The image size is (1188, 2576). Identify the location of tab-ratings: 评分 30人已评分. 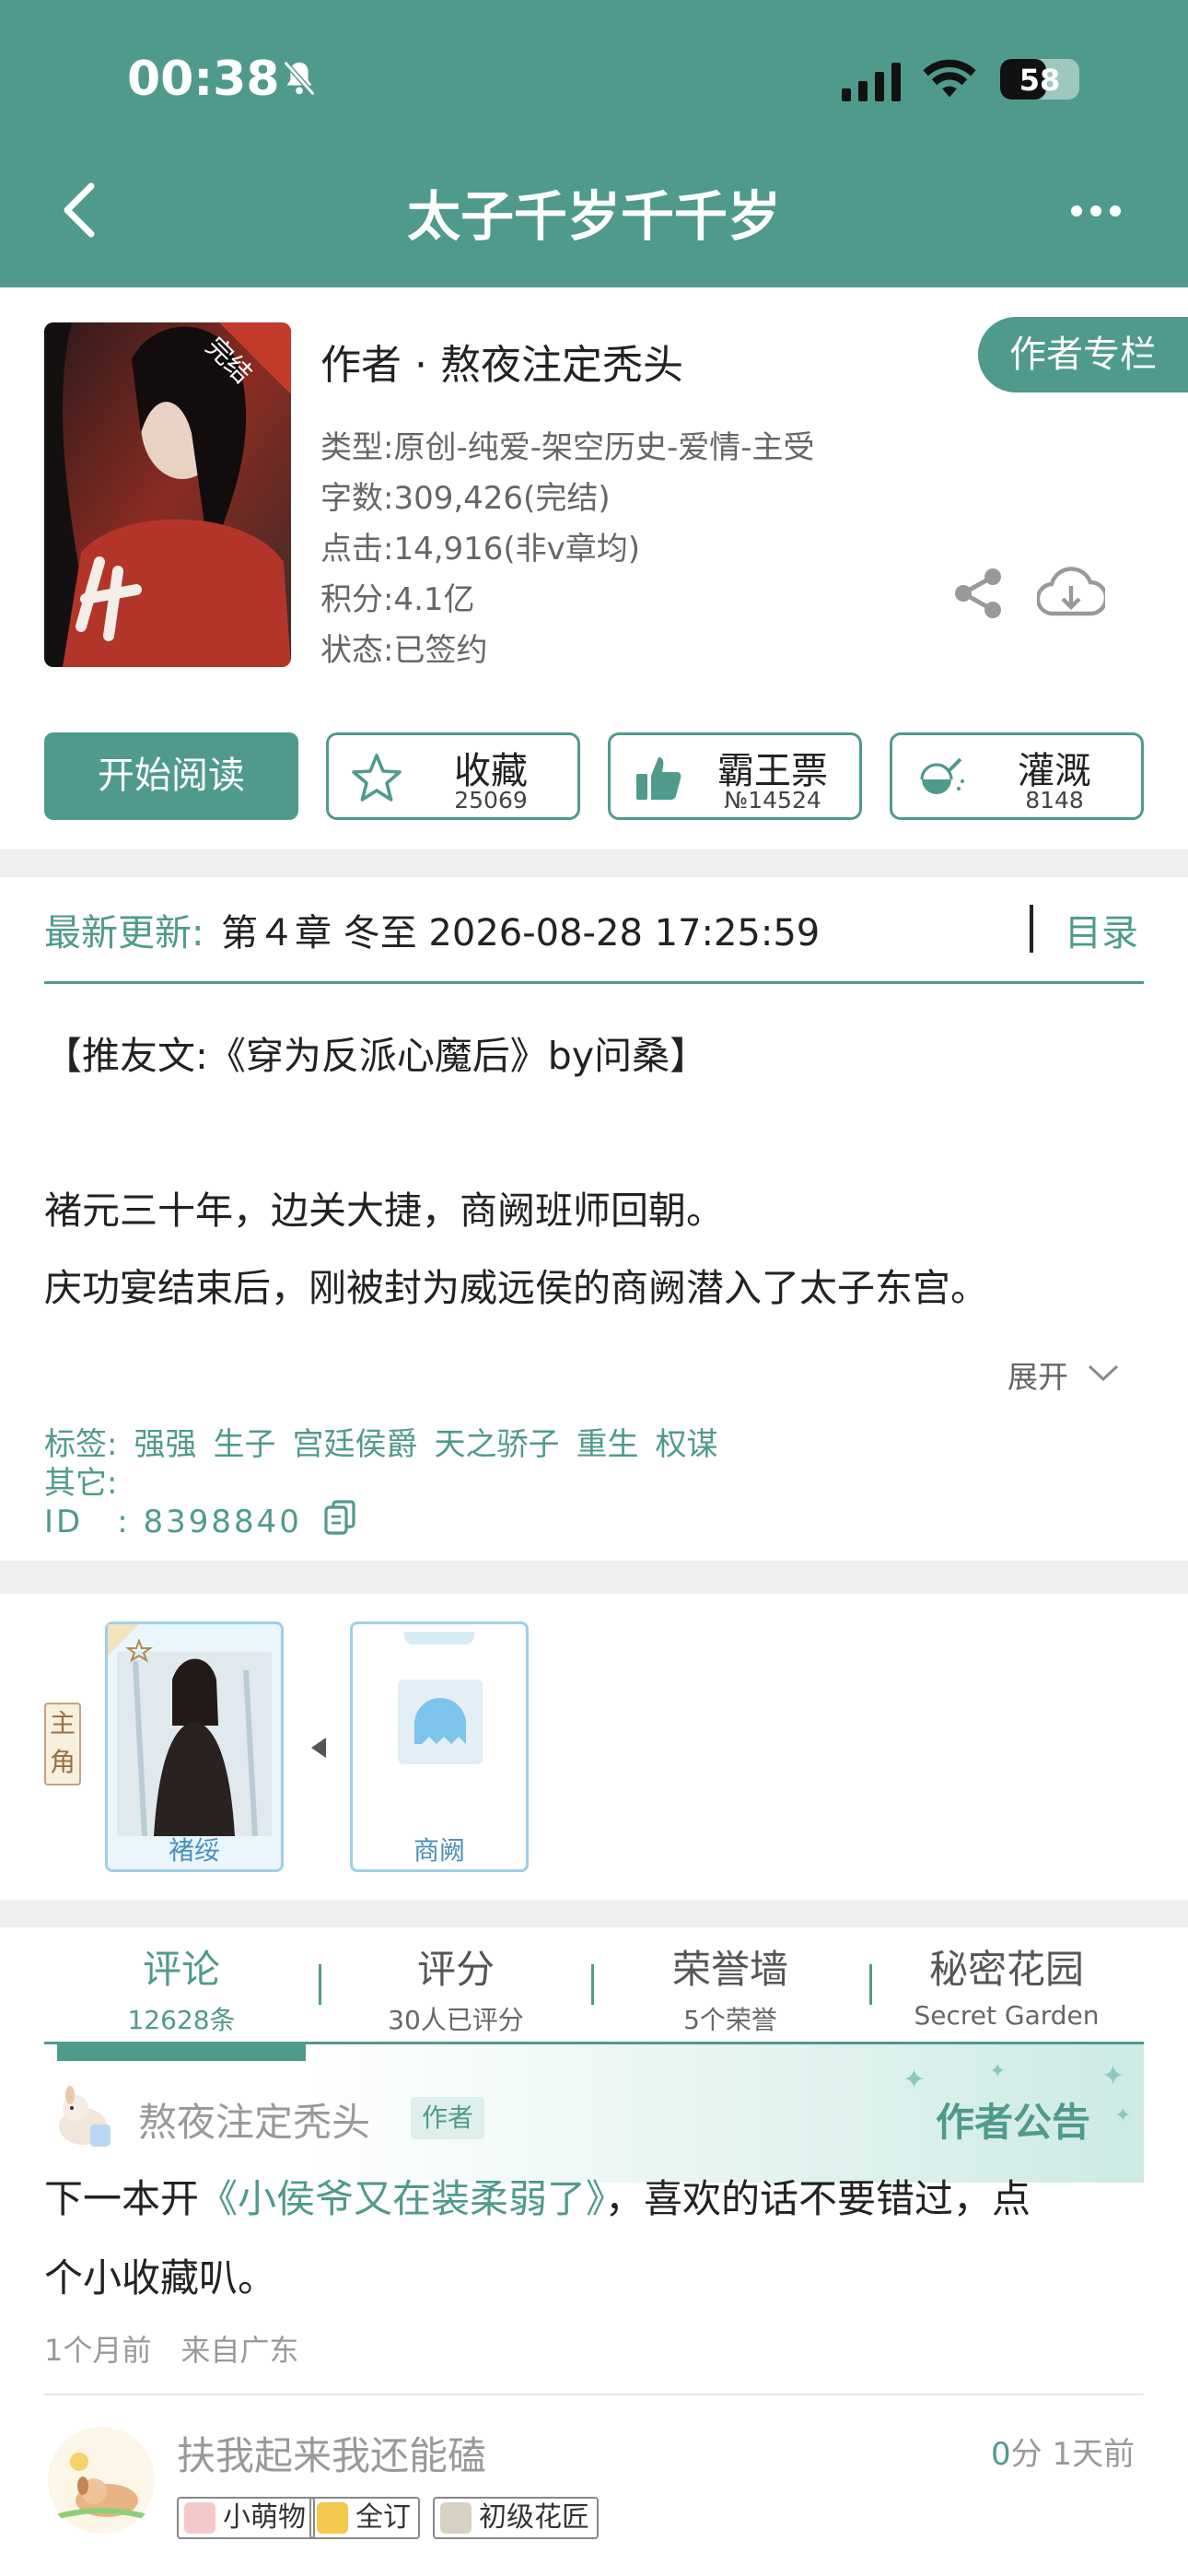
(455, 1987).